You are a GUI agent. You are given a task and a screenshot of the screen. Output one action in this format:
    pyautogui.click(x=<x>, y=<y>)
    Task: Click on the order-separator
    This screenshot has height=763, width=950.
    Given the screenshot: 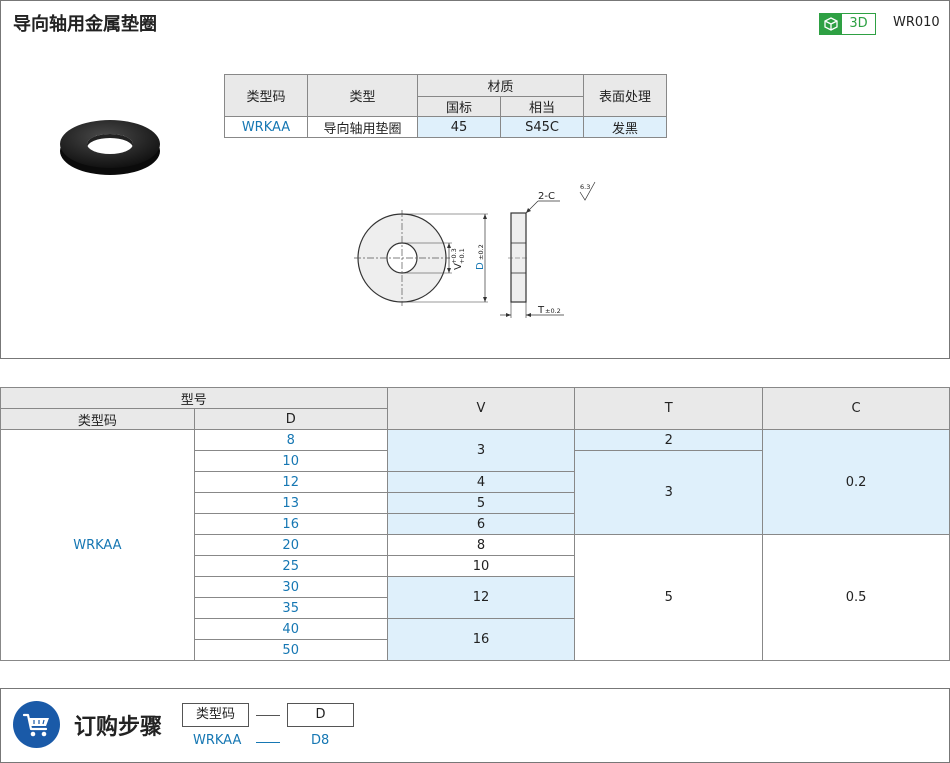 What is the action you would take?
    pyautogui.click(x=268, y=715)
    